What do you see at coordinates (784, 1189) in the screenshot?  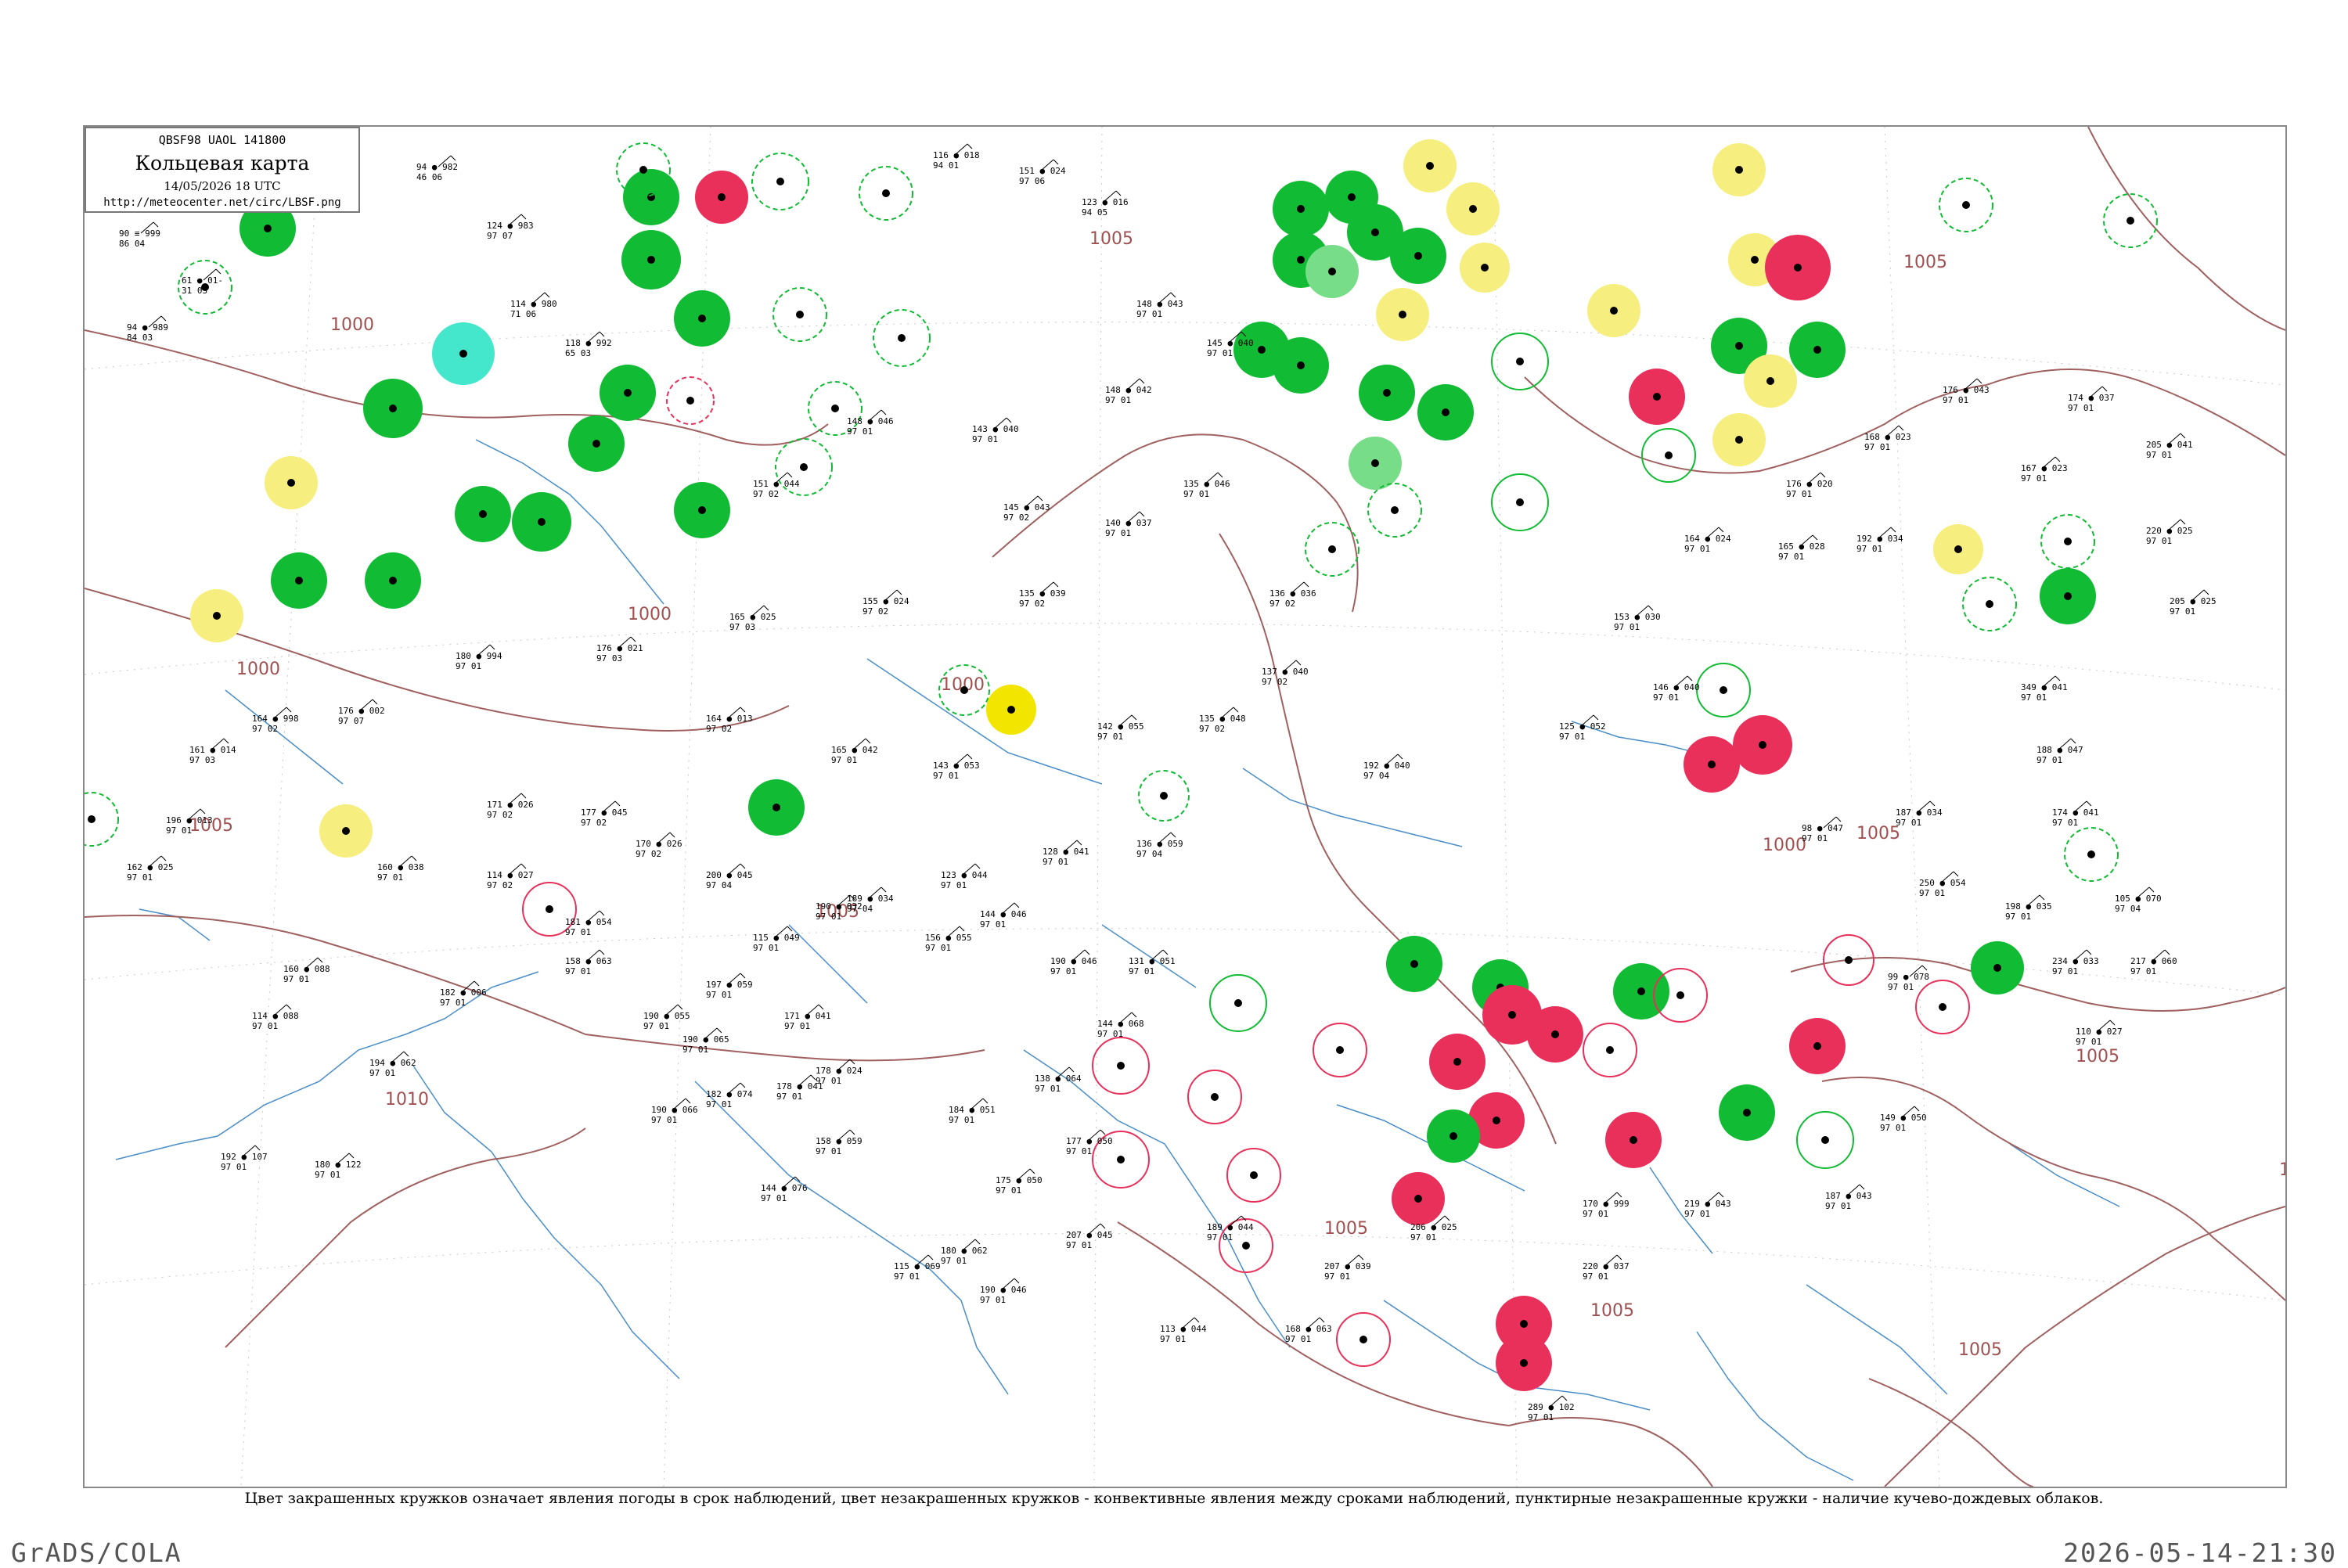 I see `station-plot: 144 ● 07697 01` at bounding box center [784, 1189].